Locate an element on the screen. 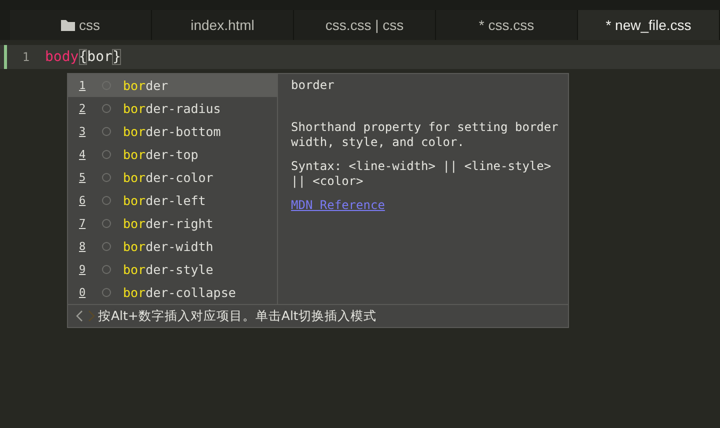  code-selector: body is located at coordinates (62, 57).